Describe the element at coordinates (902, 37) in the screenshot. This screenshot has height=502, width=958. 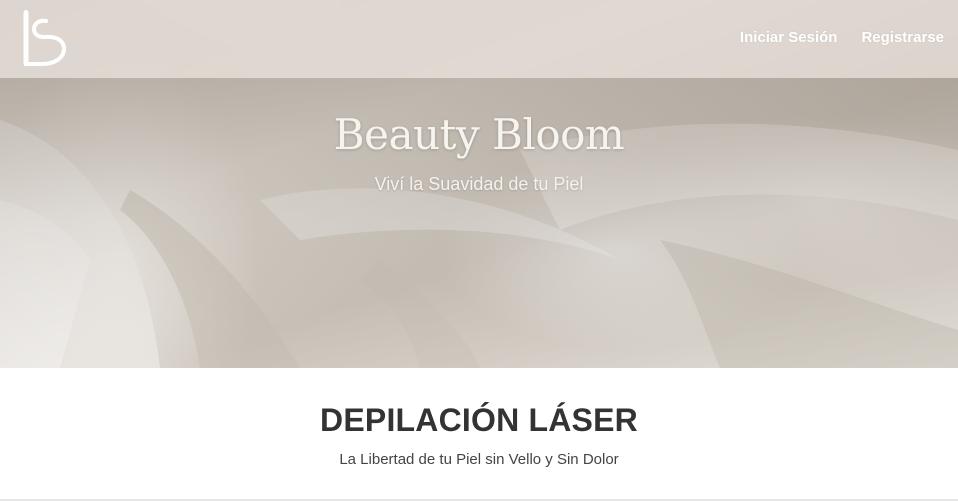
I see `register-link: Registrarse` at that location.